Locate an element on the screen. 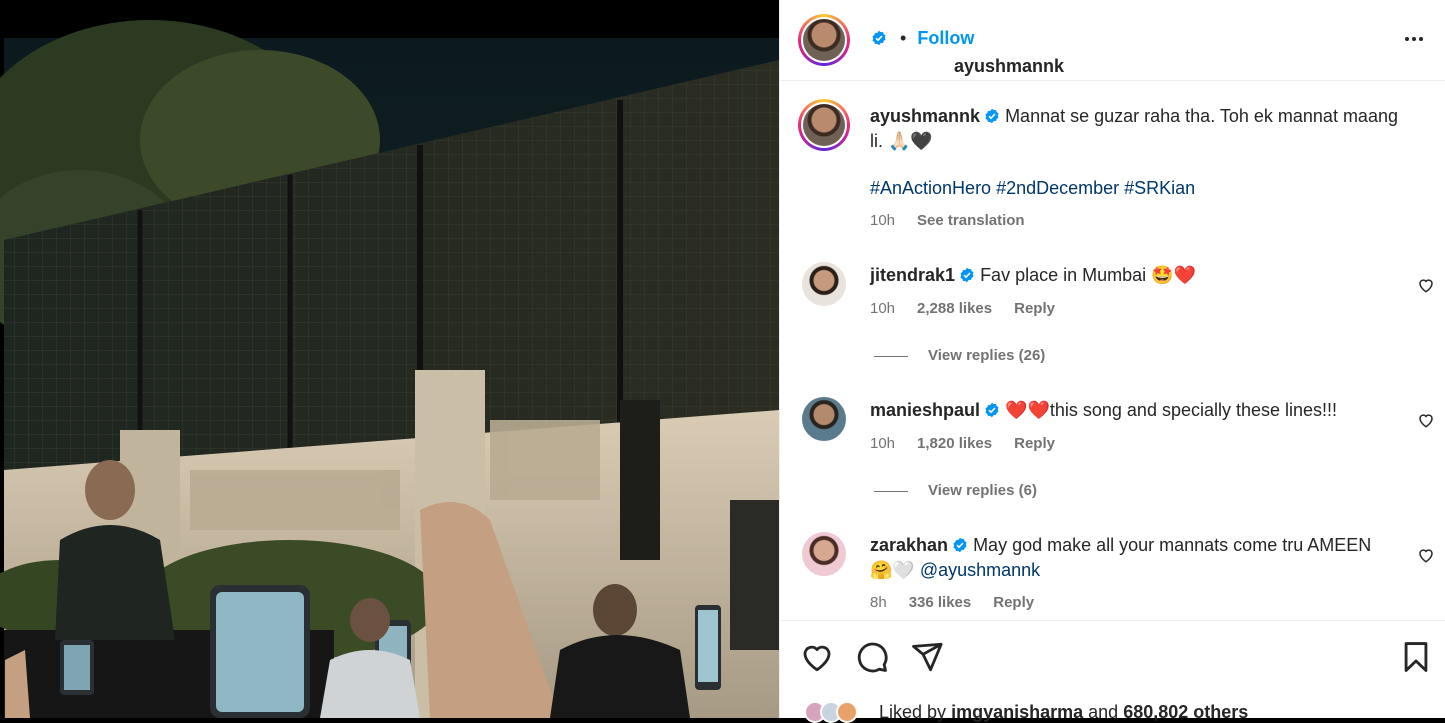  caption-meta: 10h See translation is located at coordinates (958, 220).